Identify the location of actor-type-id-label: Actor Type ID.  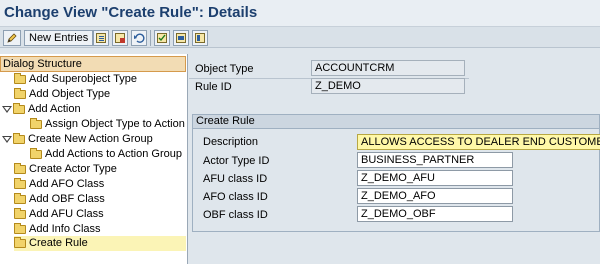
(236, 161).